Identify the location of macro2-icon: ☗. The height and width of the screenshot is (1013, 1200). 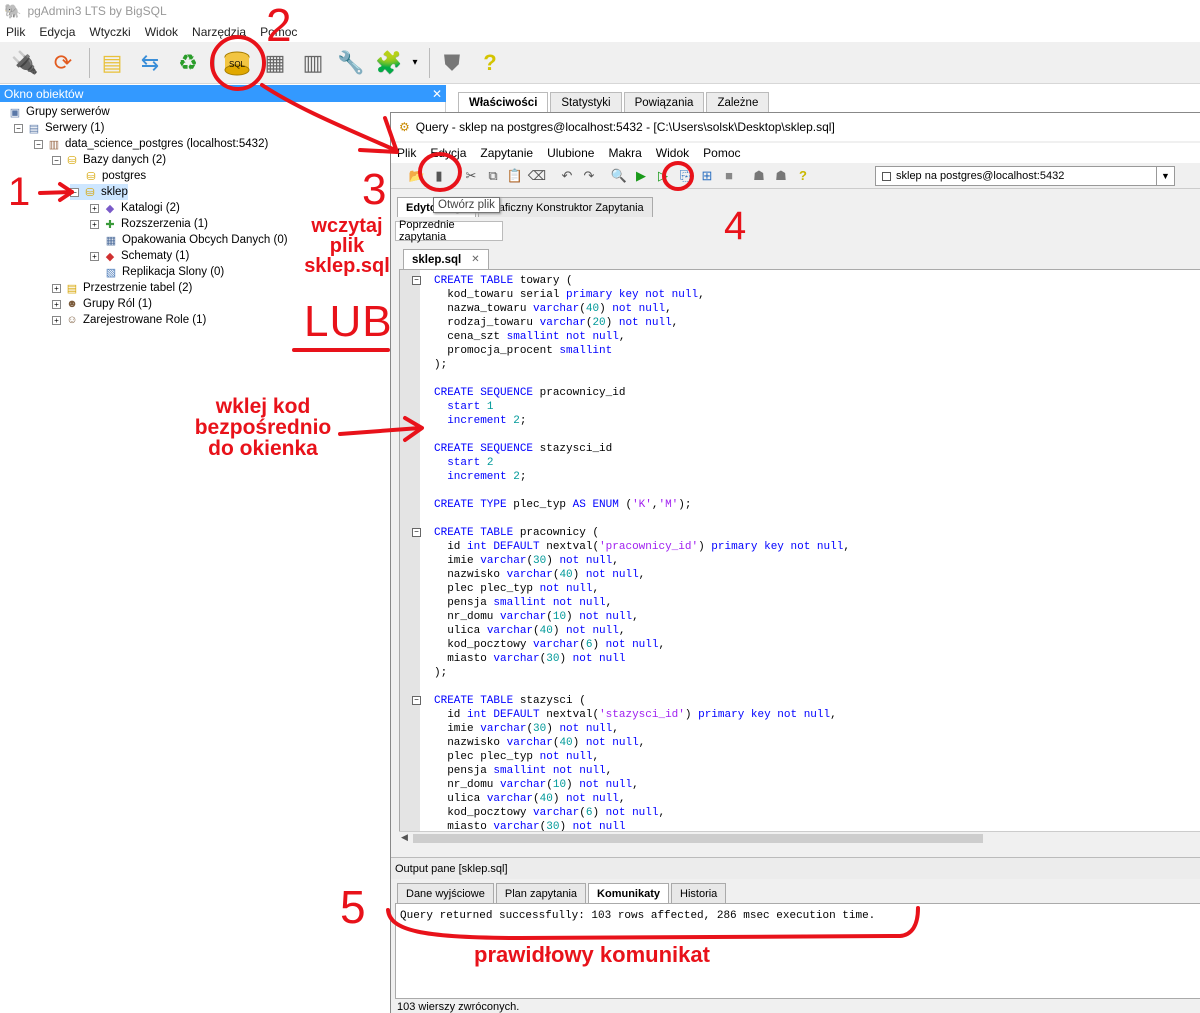
(781, 176).